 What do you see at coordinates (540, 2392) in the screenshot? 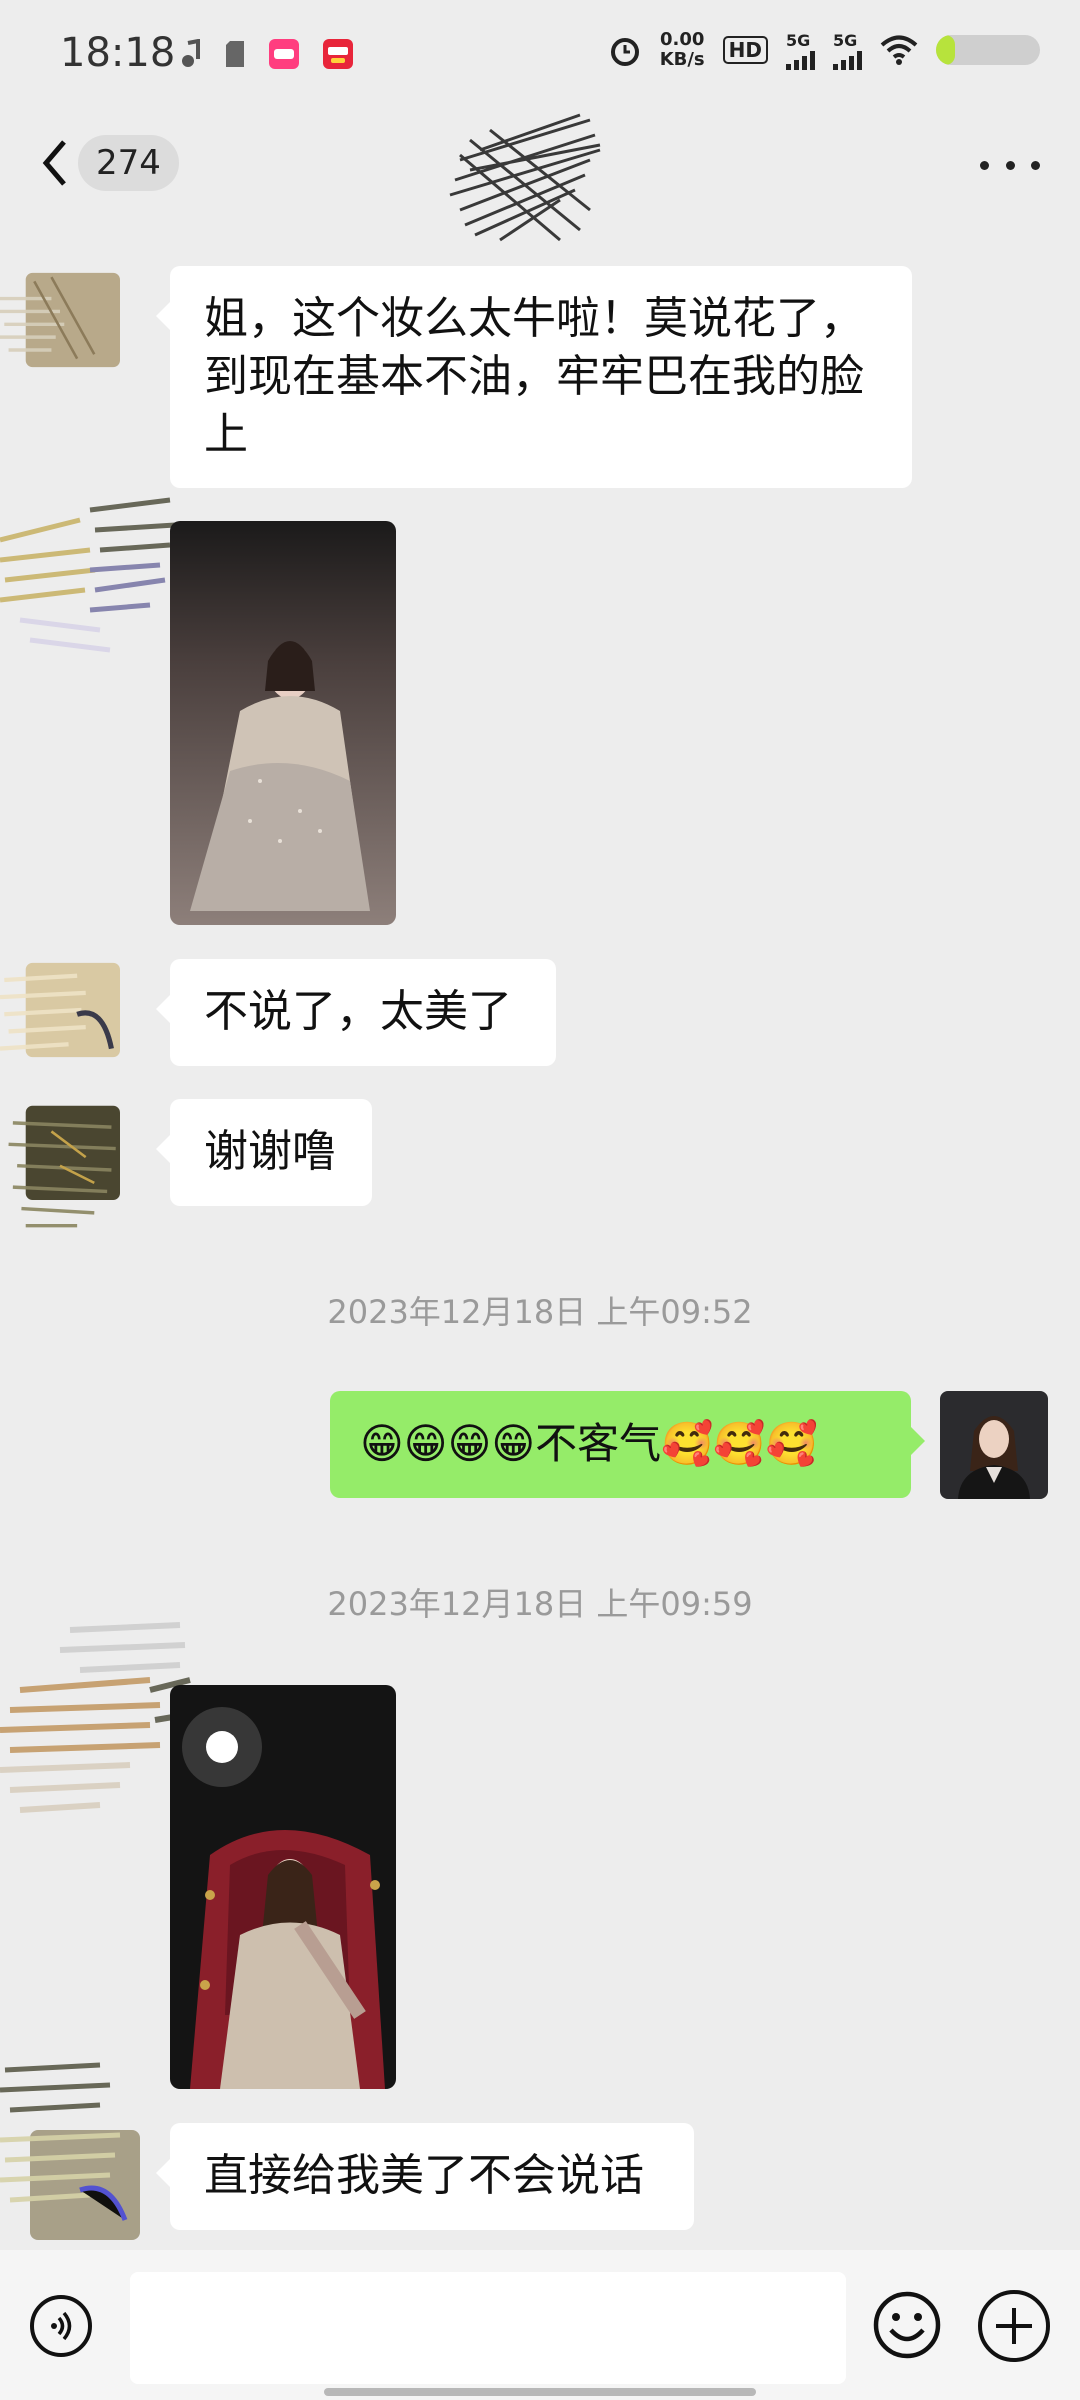
I see `home-indicator` at bounding box center [540, 2392].